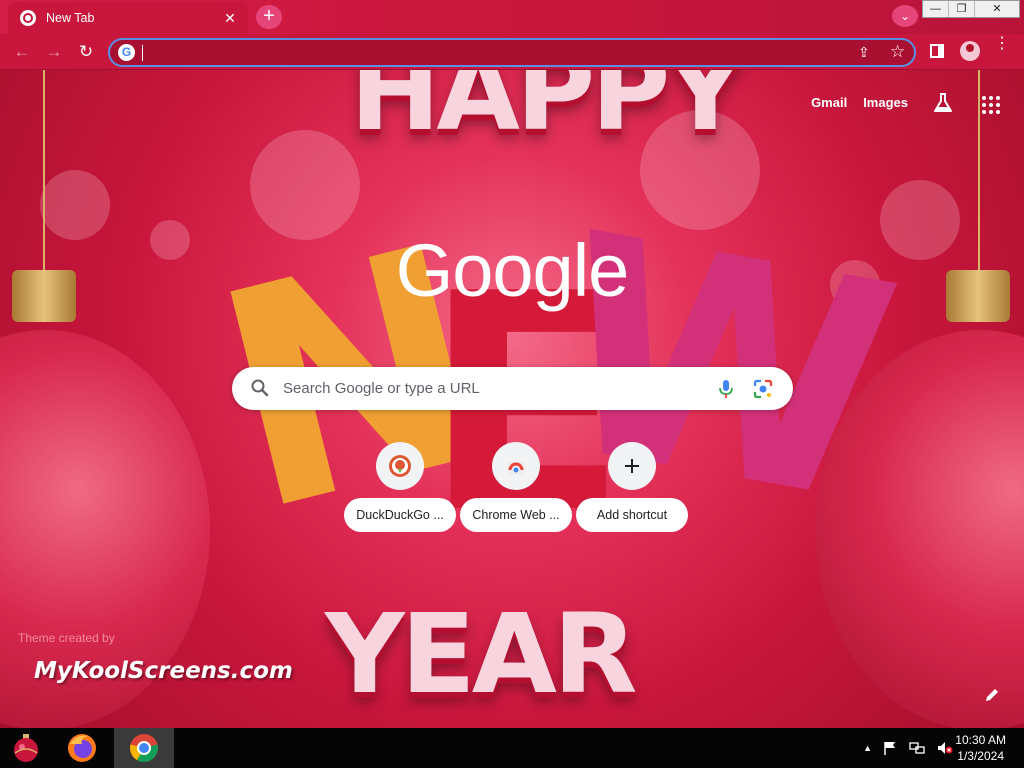 The width and height of the screenshot is (1024, 768). Describe the element at coordinates (54, 52) in the screenshot. I see `forward-button: →` at that location.